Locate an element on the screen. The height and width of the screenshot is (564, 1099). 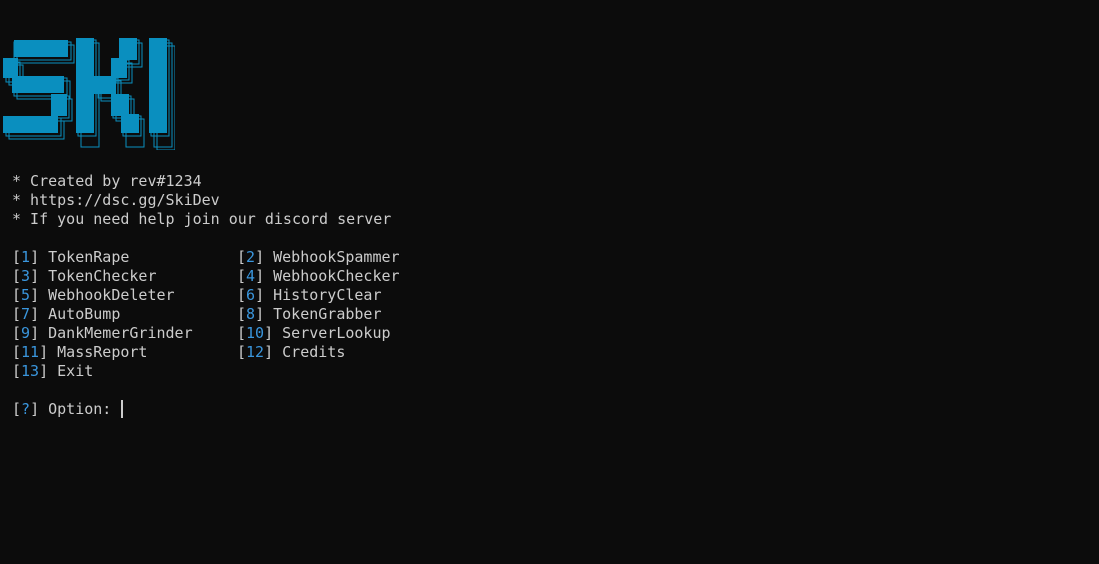
menu-item-label: WebhookDeleter is located at coordinates (111, 295).